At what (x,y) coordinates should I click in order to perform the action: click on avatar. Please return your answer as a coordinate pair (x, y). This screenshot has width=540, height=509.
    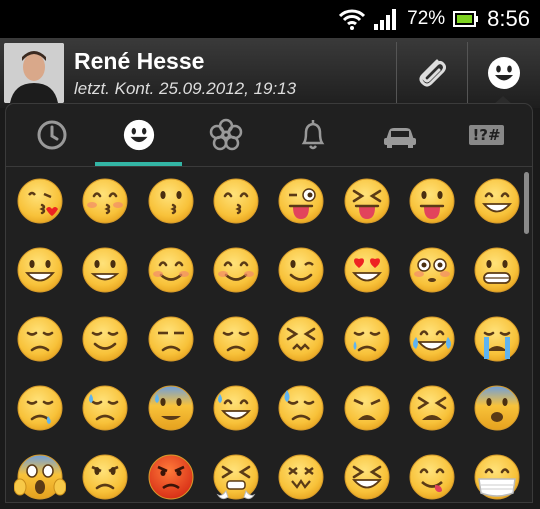
    Looking at the image, I should click on (34, 73).